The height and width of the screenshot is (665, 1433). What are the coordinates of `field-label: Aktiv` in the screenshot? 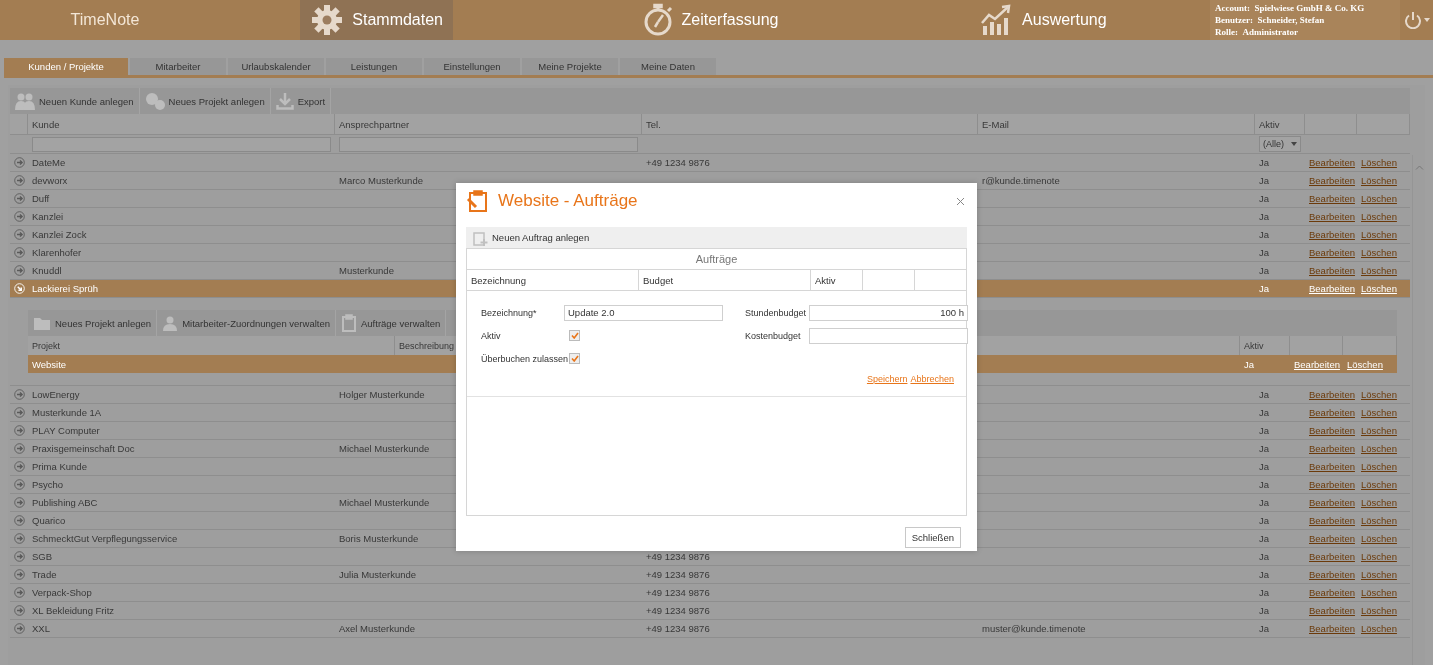 It's located at (491, 335).